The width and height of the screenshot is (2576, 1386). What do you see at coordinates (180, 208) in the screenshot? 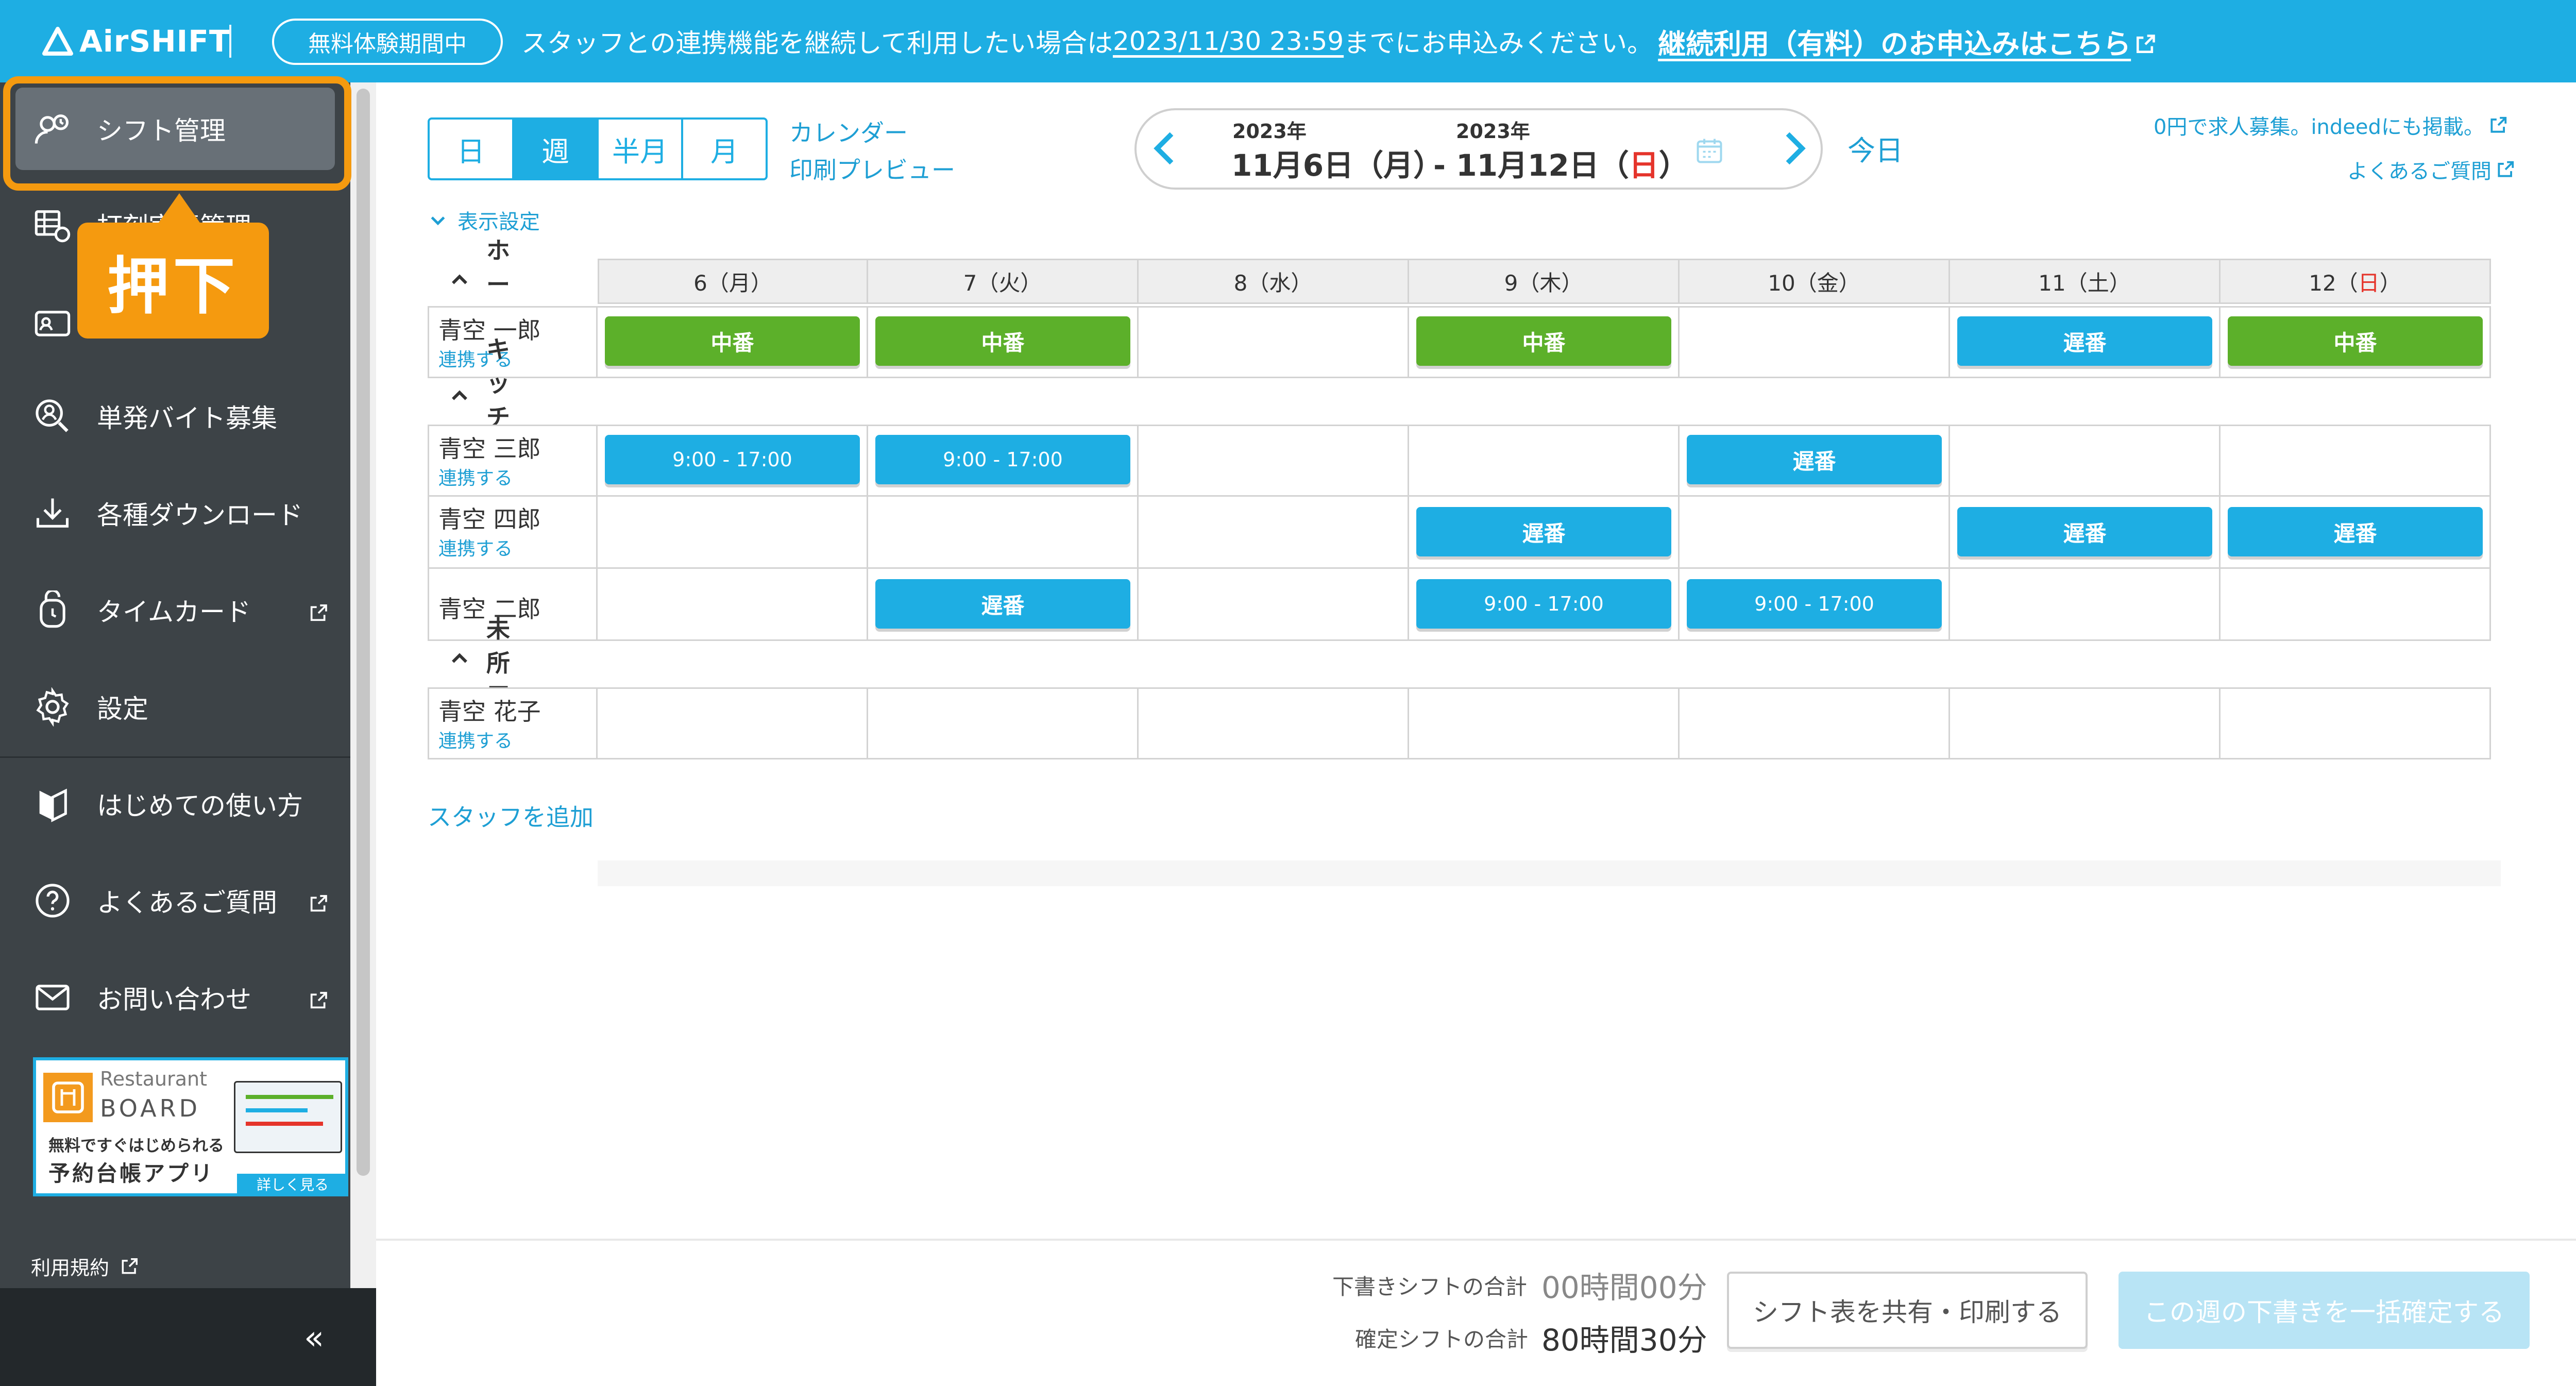
I see `annotation-pointer` at bounding box center [180, 208].